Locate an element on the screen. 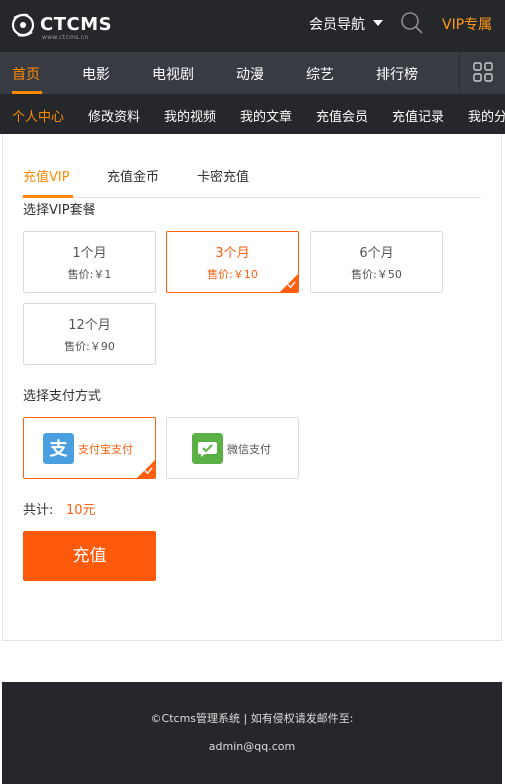 Image resolution: width=505 pixels, height=784 pixels. site-footer: ©Ctcms管理系统 | 如有侵权请发邮件至: admin@qq.com is located at coordinates (252, 733).